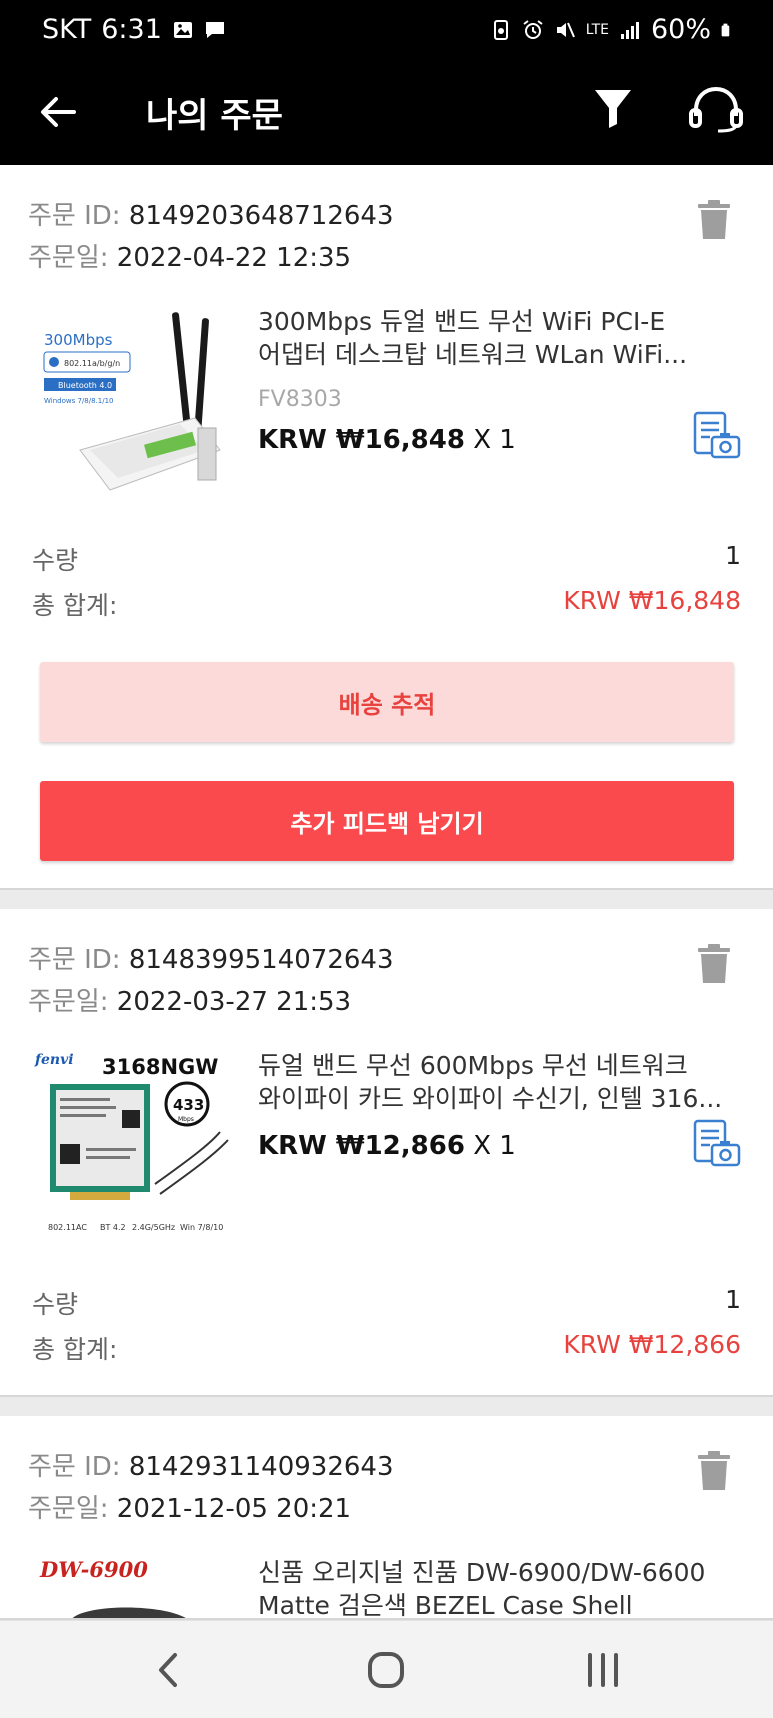  What do you see at coordinates (261, 216) in the screenshot?
I see `order-id-value: 8149203648712643` at bounding box center [261, 216].